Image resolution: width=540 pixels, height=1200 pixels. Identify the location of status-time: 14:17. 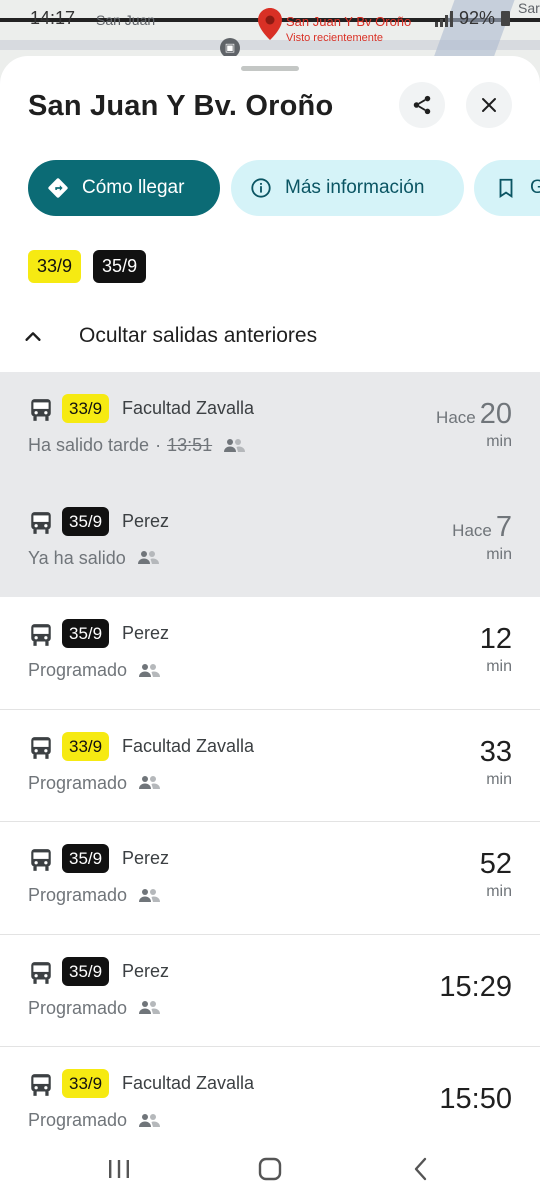
(53, 18).